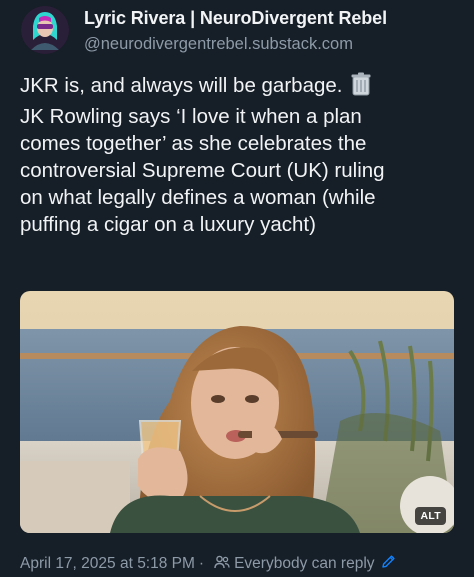 The image size is (474, 577). Describe the element at coordinates (218, 44) in the screenshot. I see `author-handle: @neurodivergentrebel.substack.com` at that location.